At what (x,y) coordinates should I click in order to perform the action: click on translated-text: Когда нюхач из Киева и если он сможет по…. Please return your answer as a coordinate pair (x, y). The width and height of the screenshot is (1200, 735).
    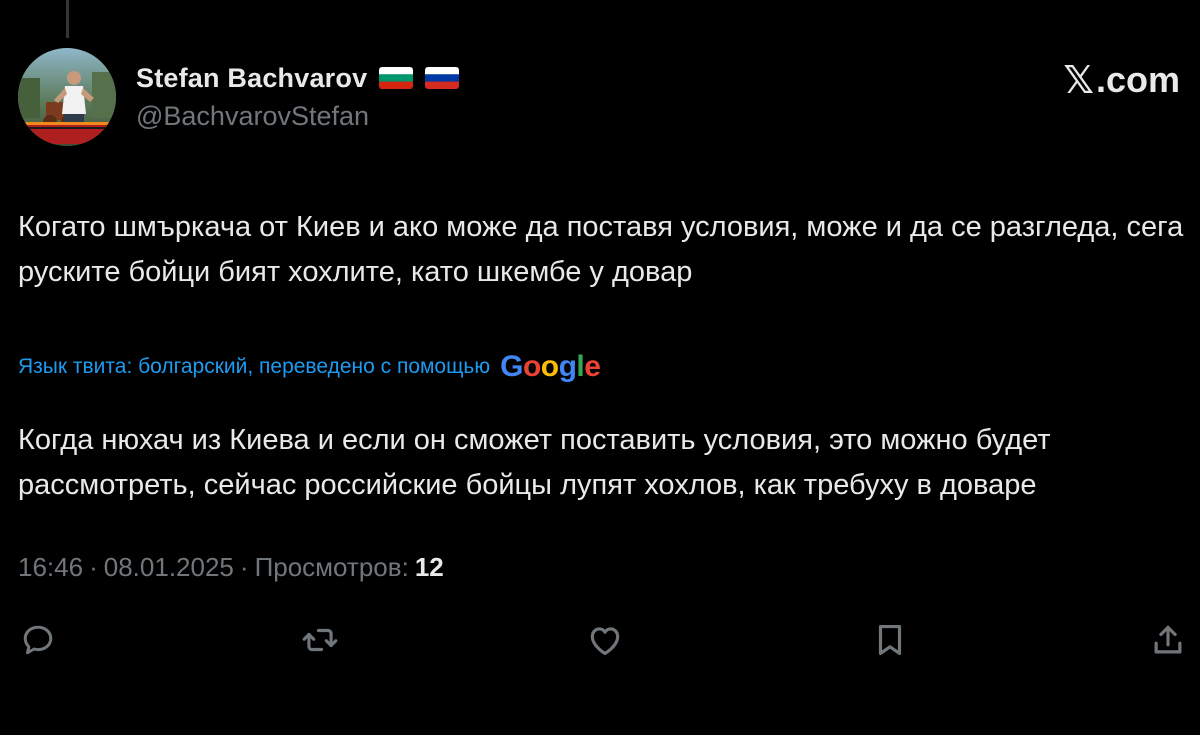
    Looking at the image, I should click on (534, 462).